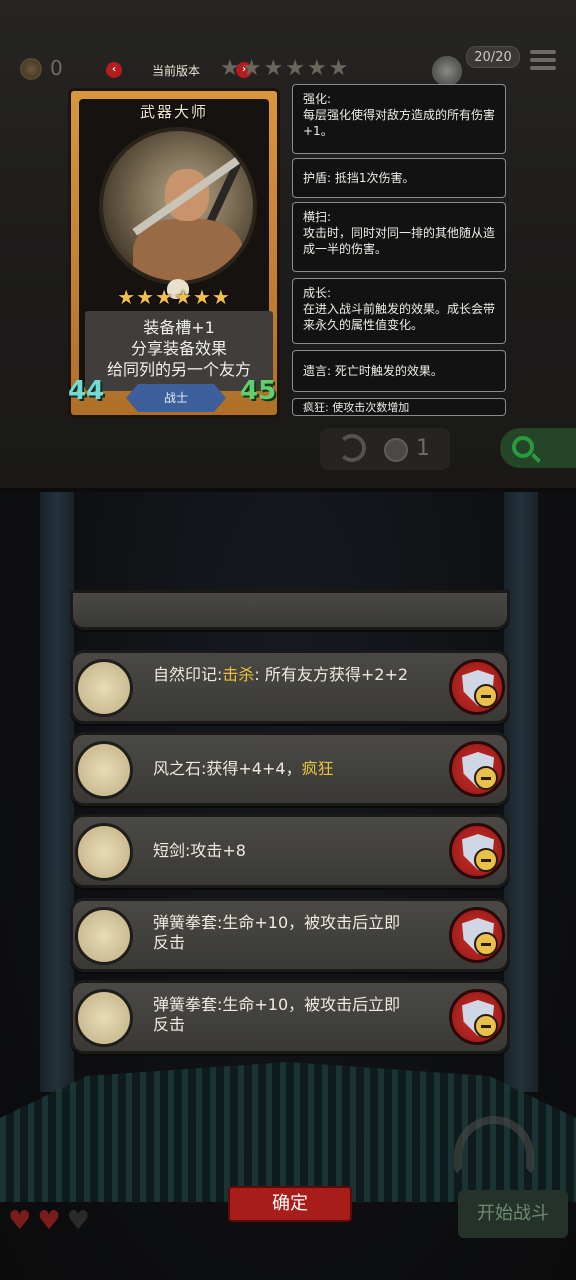  I want to click on keyword-deathrattle: 遗言: 死亡时触发的效果。, so click(399, 371).